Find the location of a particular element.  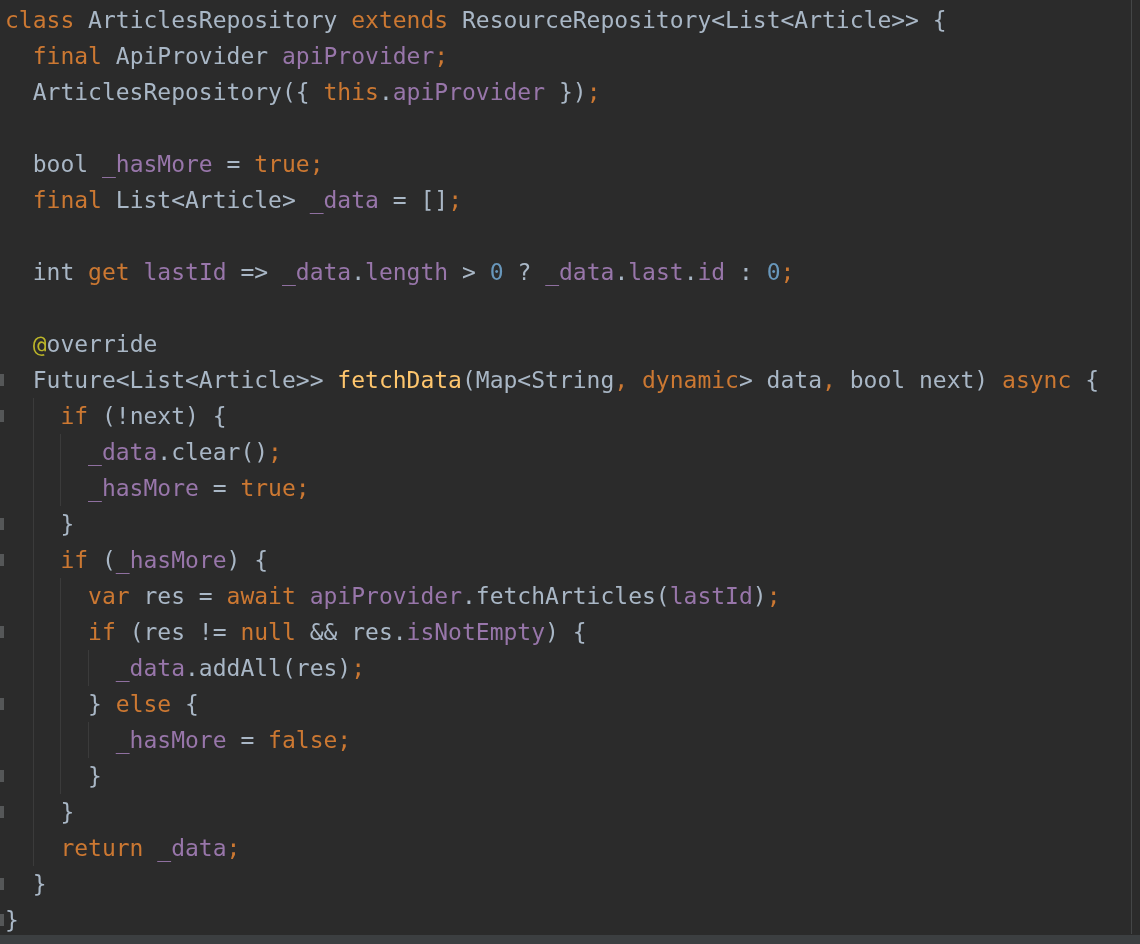

code-line: Future<List<Article>> fetchData(Map<String, dynamic> data, bool next) async { is located at coordinates (565, 380).